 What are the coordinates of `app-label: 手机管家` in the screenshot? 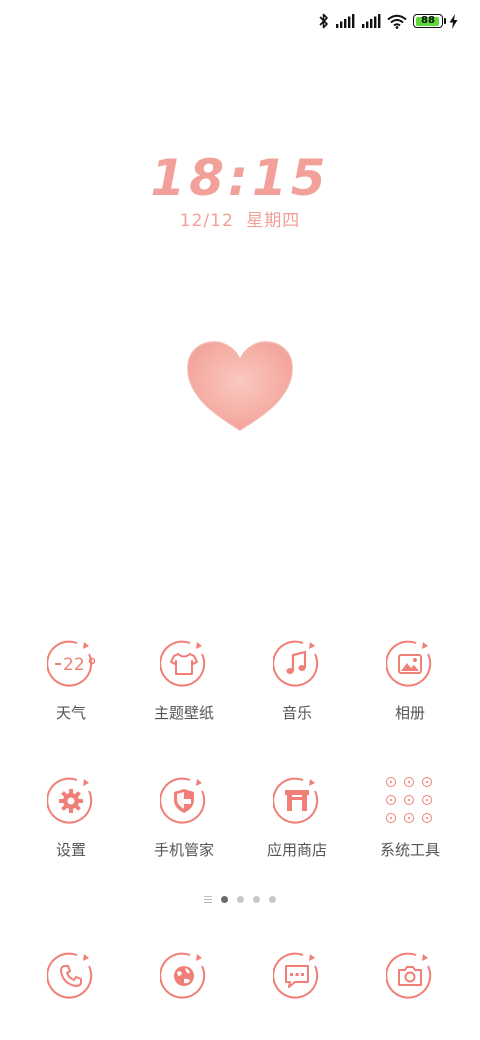 It's located at (183, 850).